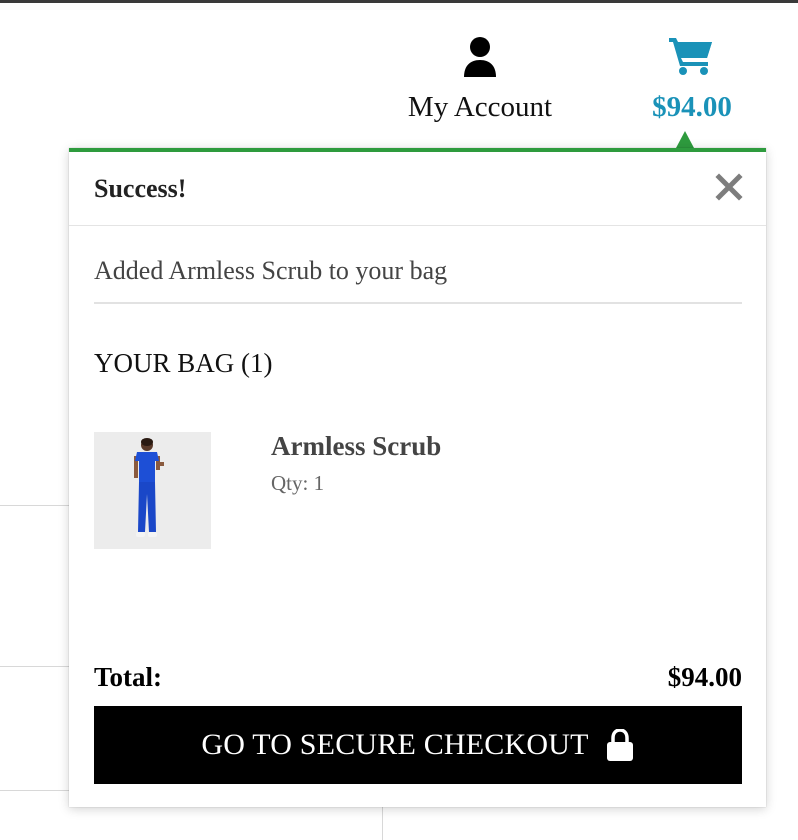  What do you see at coordinates (690, 56) in the screenshot?
I see `shopping-cart-icon` at bounding box center [690, 56].